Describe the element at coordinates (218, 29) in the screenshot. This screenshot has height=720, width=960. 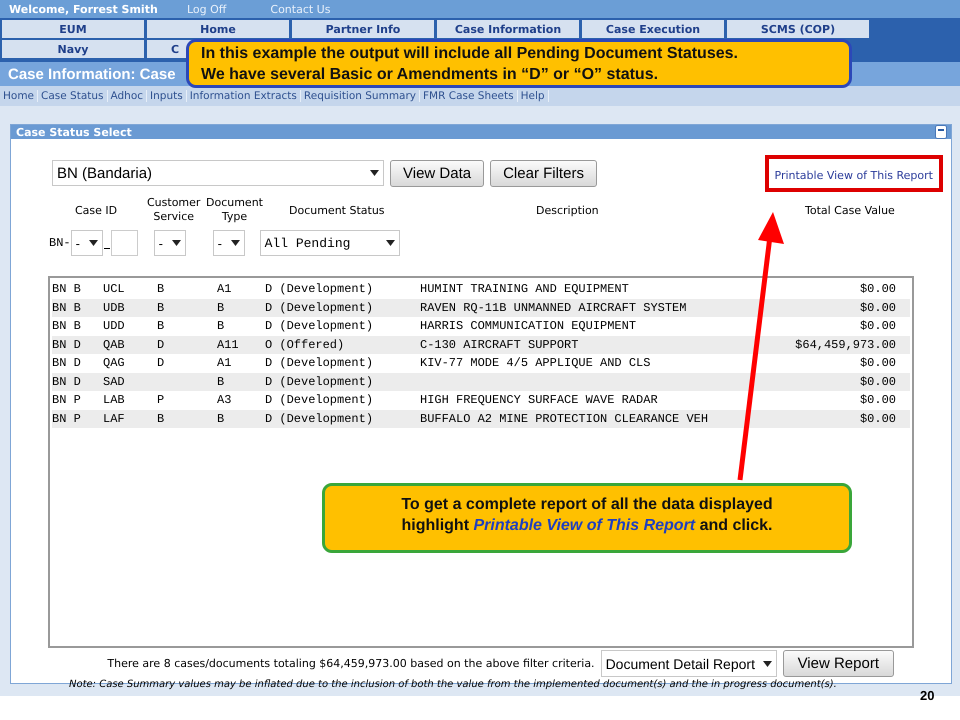
I see `nav-button: Home` at that location.